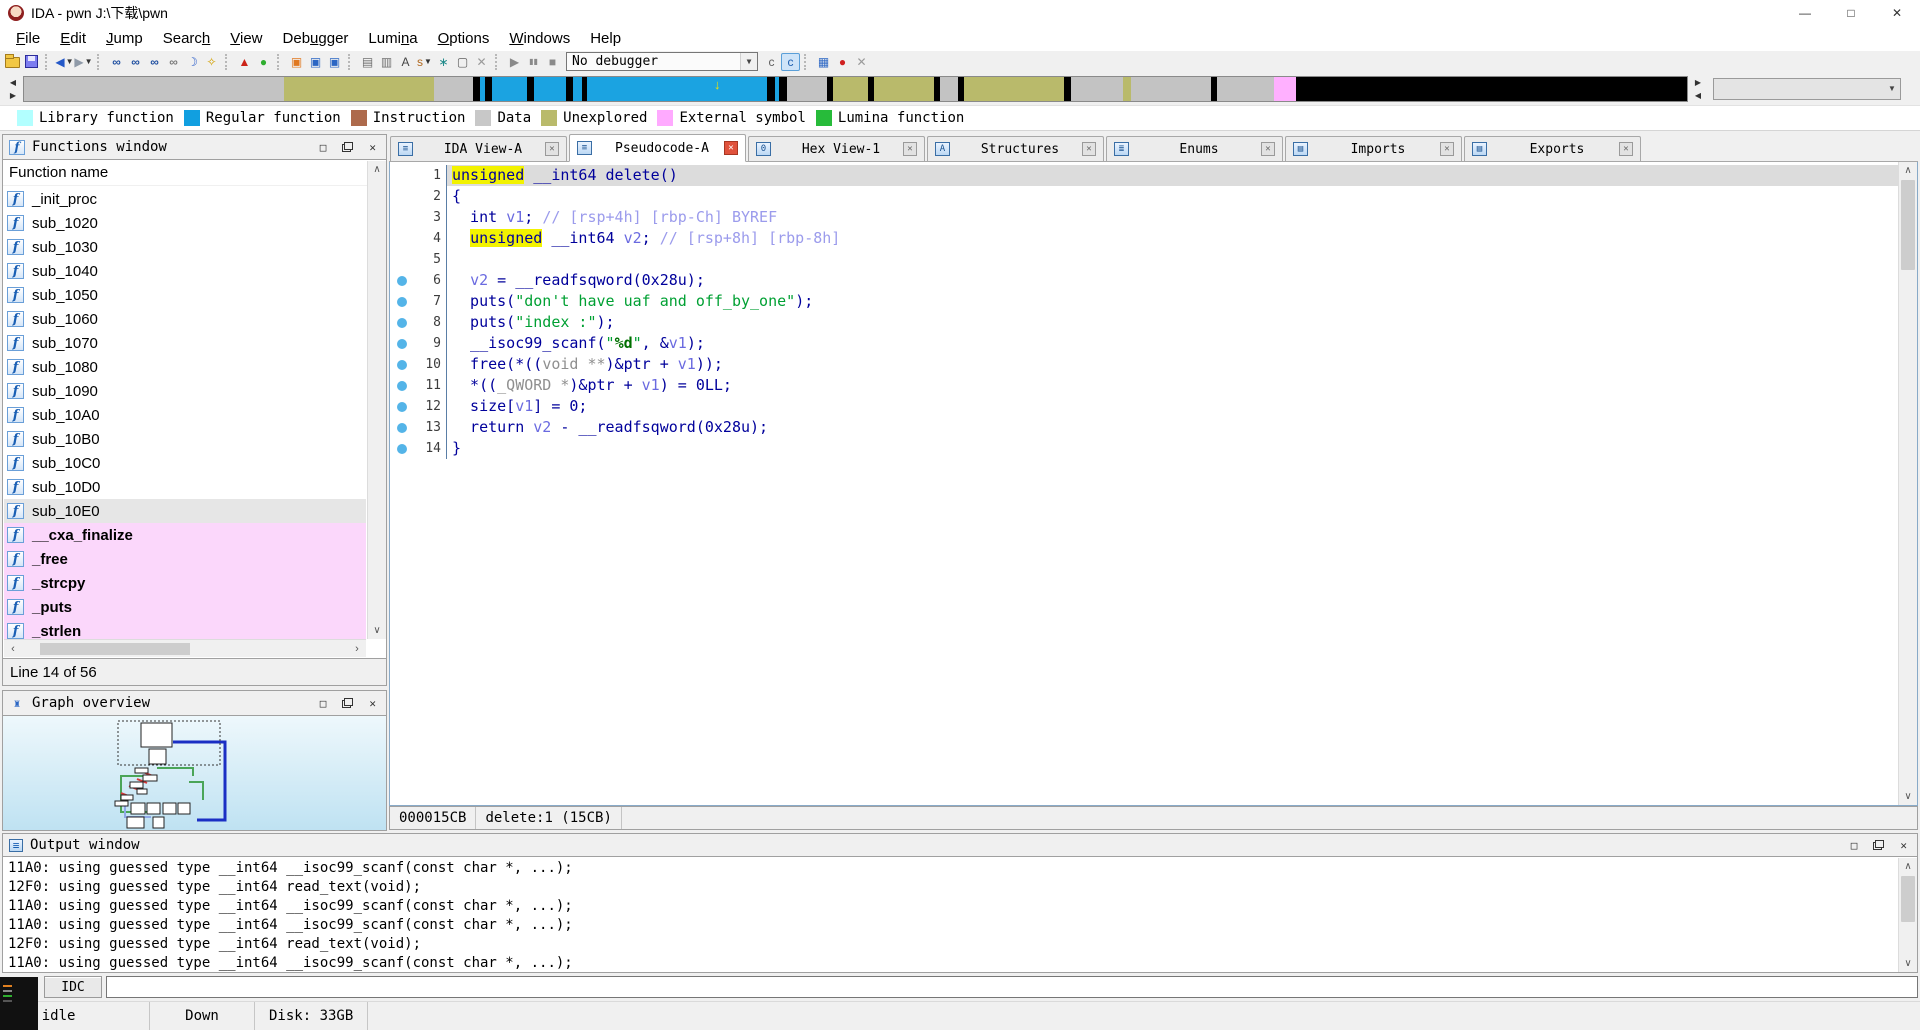  Describe the element at coordinates (185, 391) in the screenshot. I see `function-row: f sub_1090` at that location.